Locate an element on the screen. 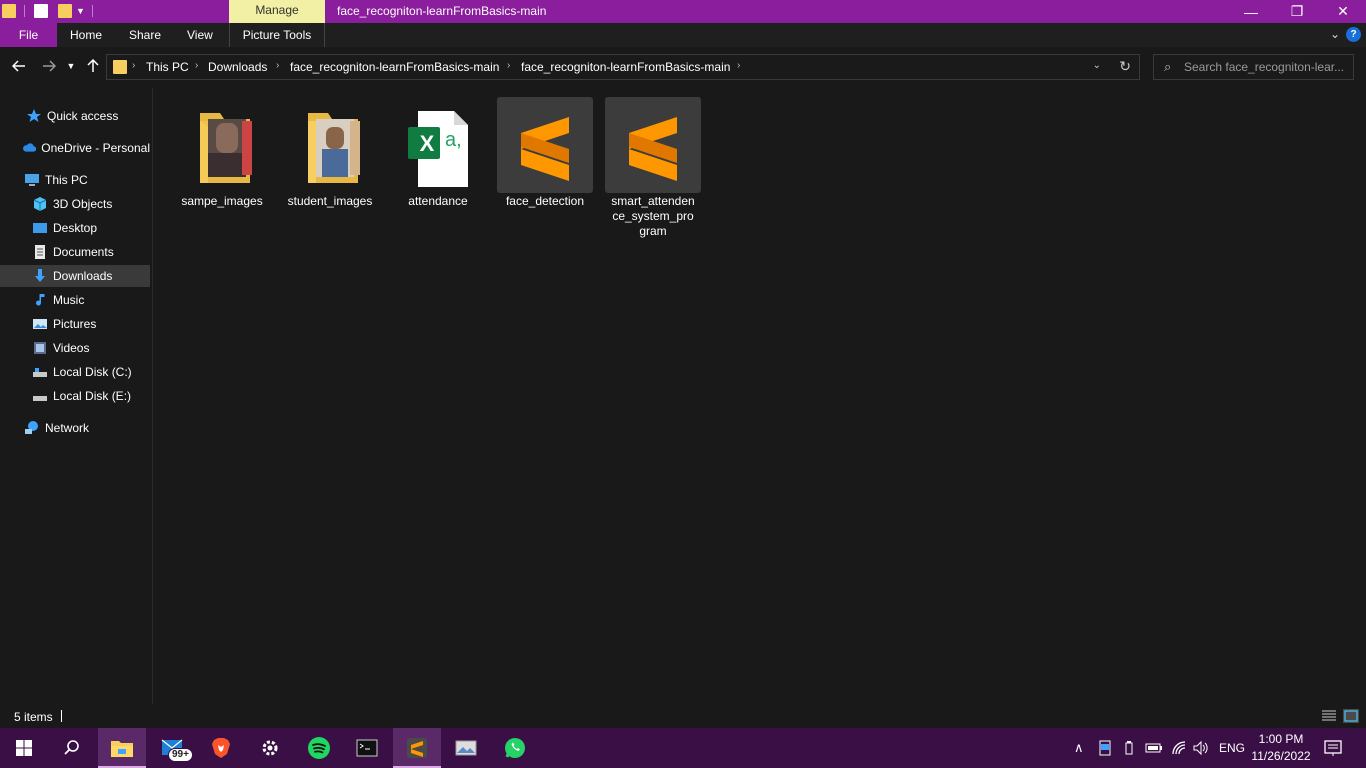 The height and width of the screenshot is (768, 1366). video-icon is located at coordinates (40, 348).